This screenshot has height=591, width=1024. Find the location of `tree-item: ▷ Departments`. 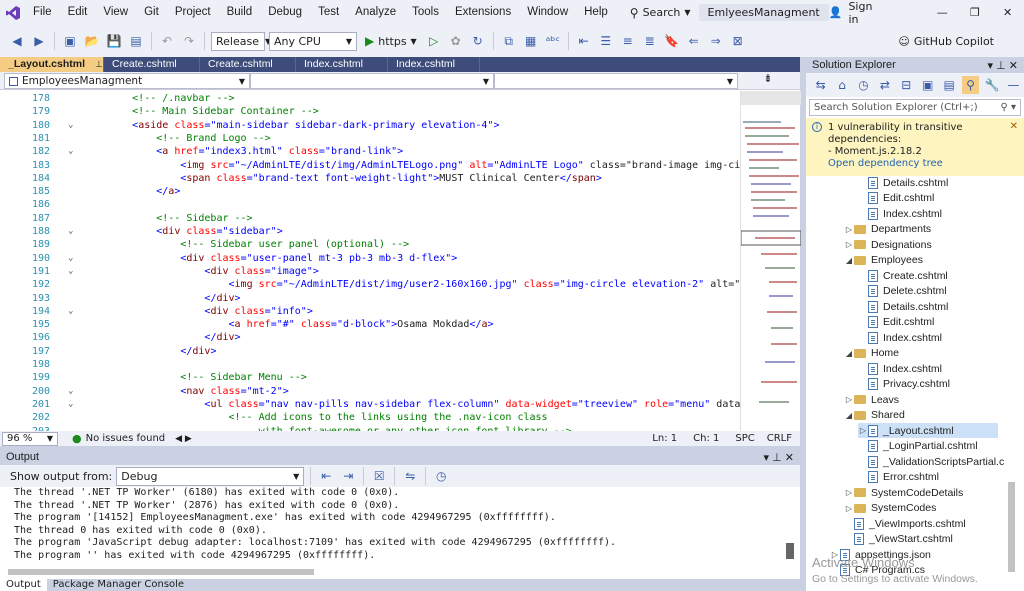

tree-item: ▷ Departments is located at coordinates (887, 229).